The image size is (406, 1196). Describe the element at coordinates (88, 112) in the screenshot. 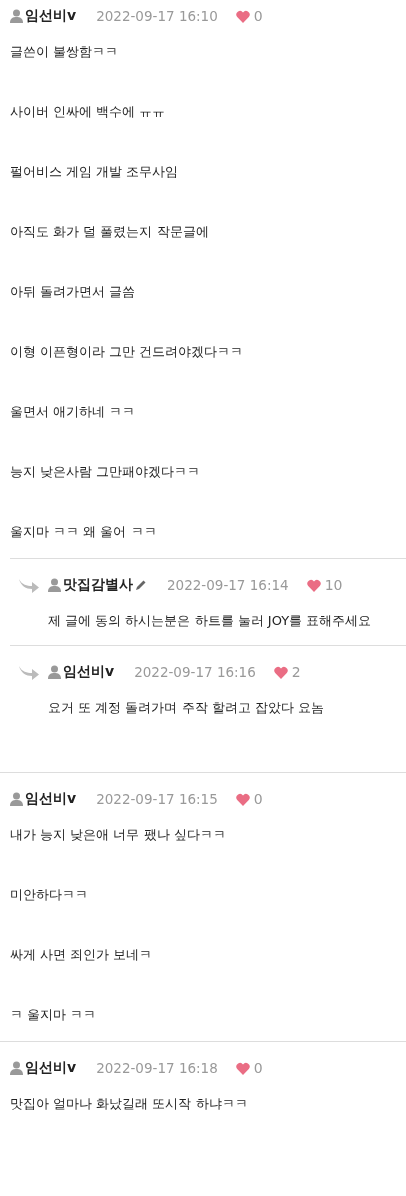

I see `comment-text: 사이버 인싸에 백수에 ㅠㅠ` at that location.